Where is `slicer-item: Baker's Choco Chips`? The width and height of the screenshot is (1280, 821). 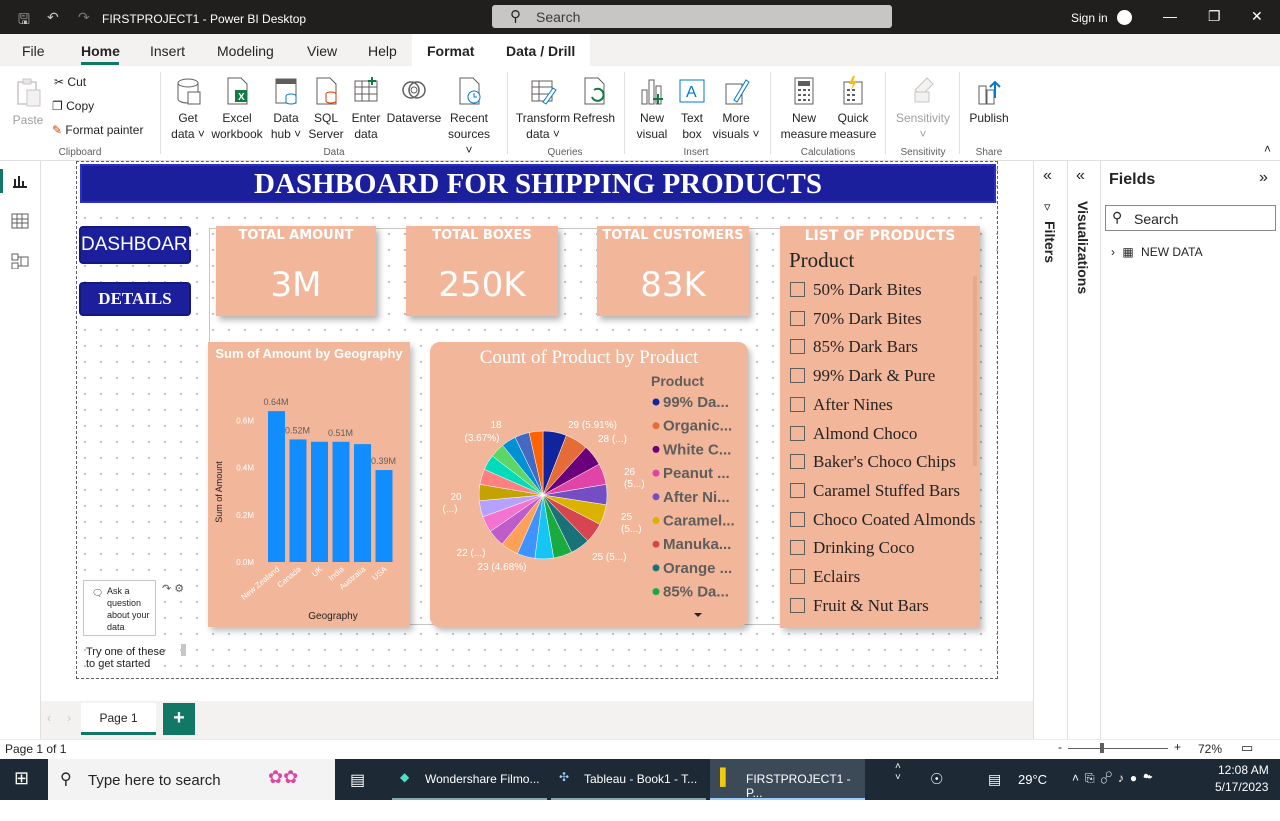 slicer-item: Baker's Choco Chips is located at coordinates (873, 462).